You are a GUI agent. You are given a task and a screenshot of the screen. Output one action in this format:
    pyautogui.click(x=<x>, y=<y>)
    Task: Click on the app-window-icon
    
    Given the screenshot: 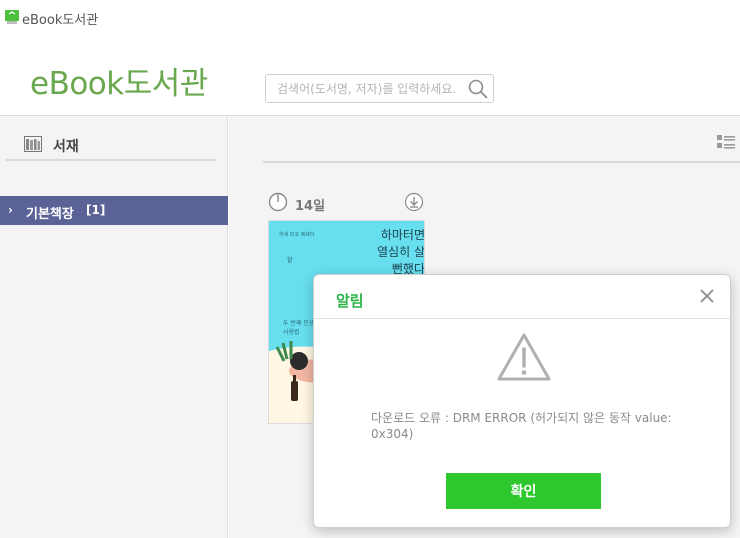 What is the action you would take?
    pyautogui.click(x=12, y=17)
    